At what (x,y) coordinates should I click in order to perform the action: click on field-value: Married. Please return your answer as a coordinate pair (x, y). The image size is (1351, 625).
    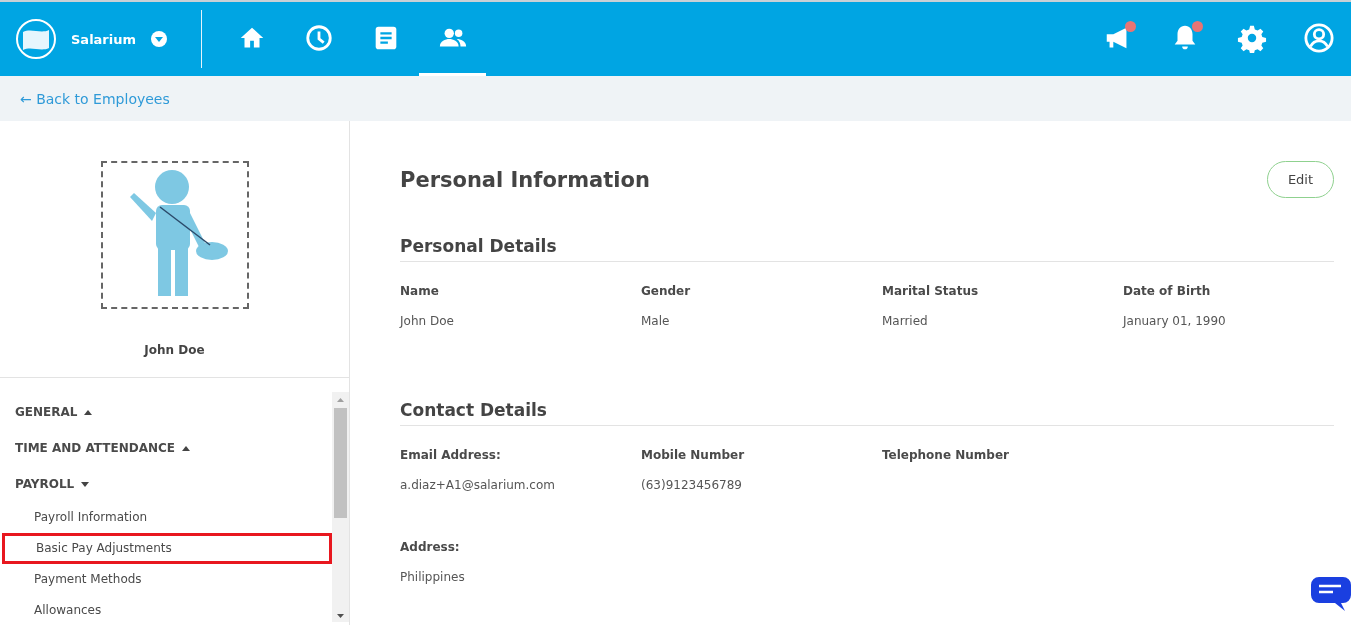
    Looking at the image, I should click on (905, 321).